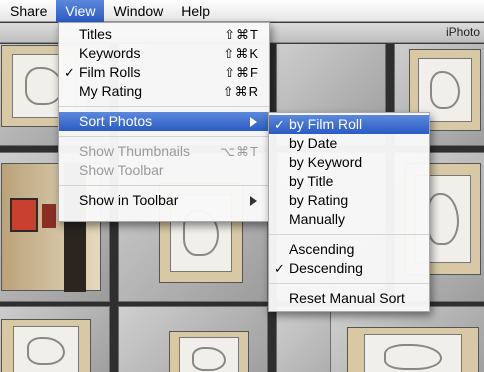  What do you see at coordinates (28, 11) in the screenshot?
I see `menu-share: Share` at bounding box center [28, 11].